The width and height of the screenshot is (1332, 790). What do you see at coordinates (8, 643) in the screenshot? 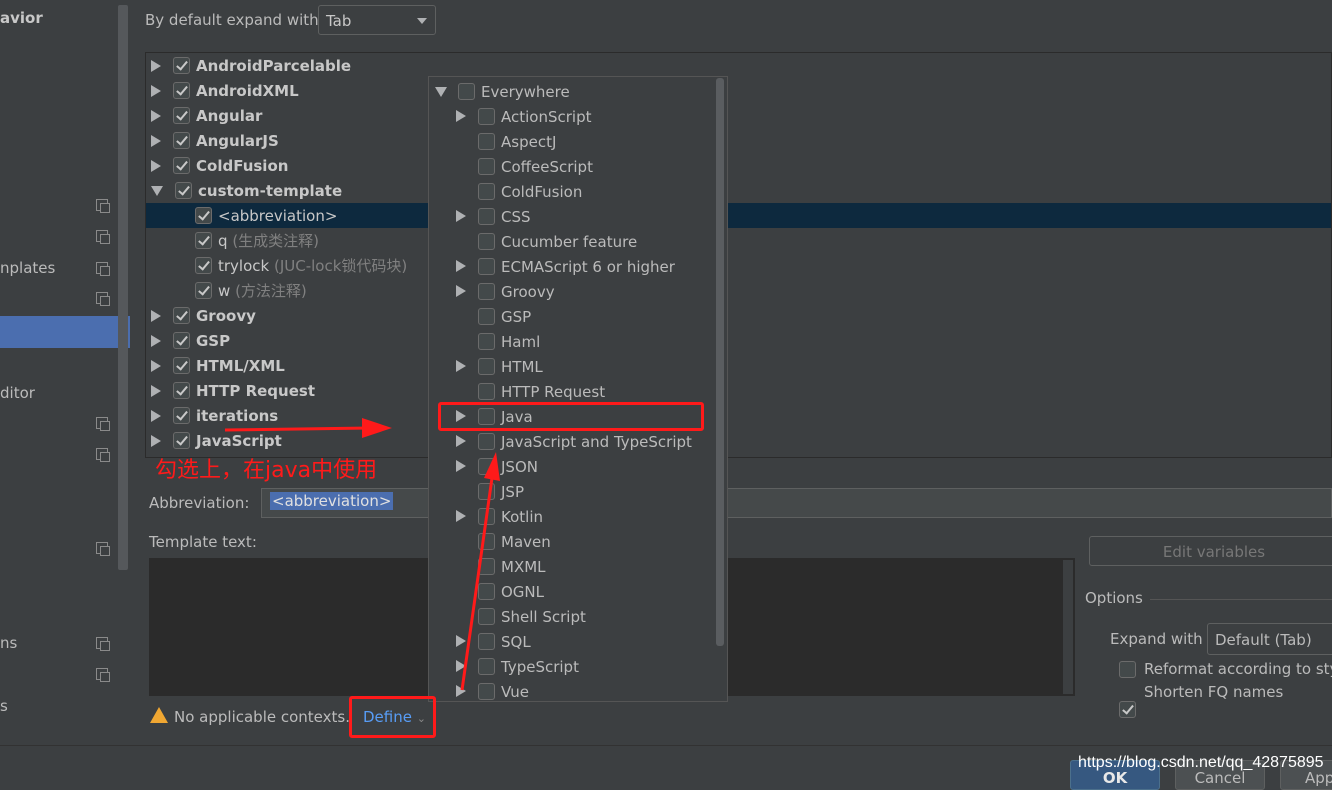
I see `sidebar-item-ns: ns` at bounding box center [8, 643].